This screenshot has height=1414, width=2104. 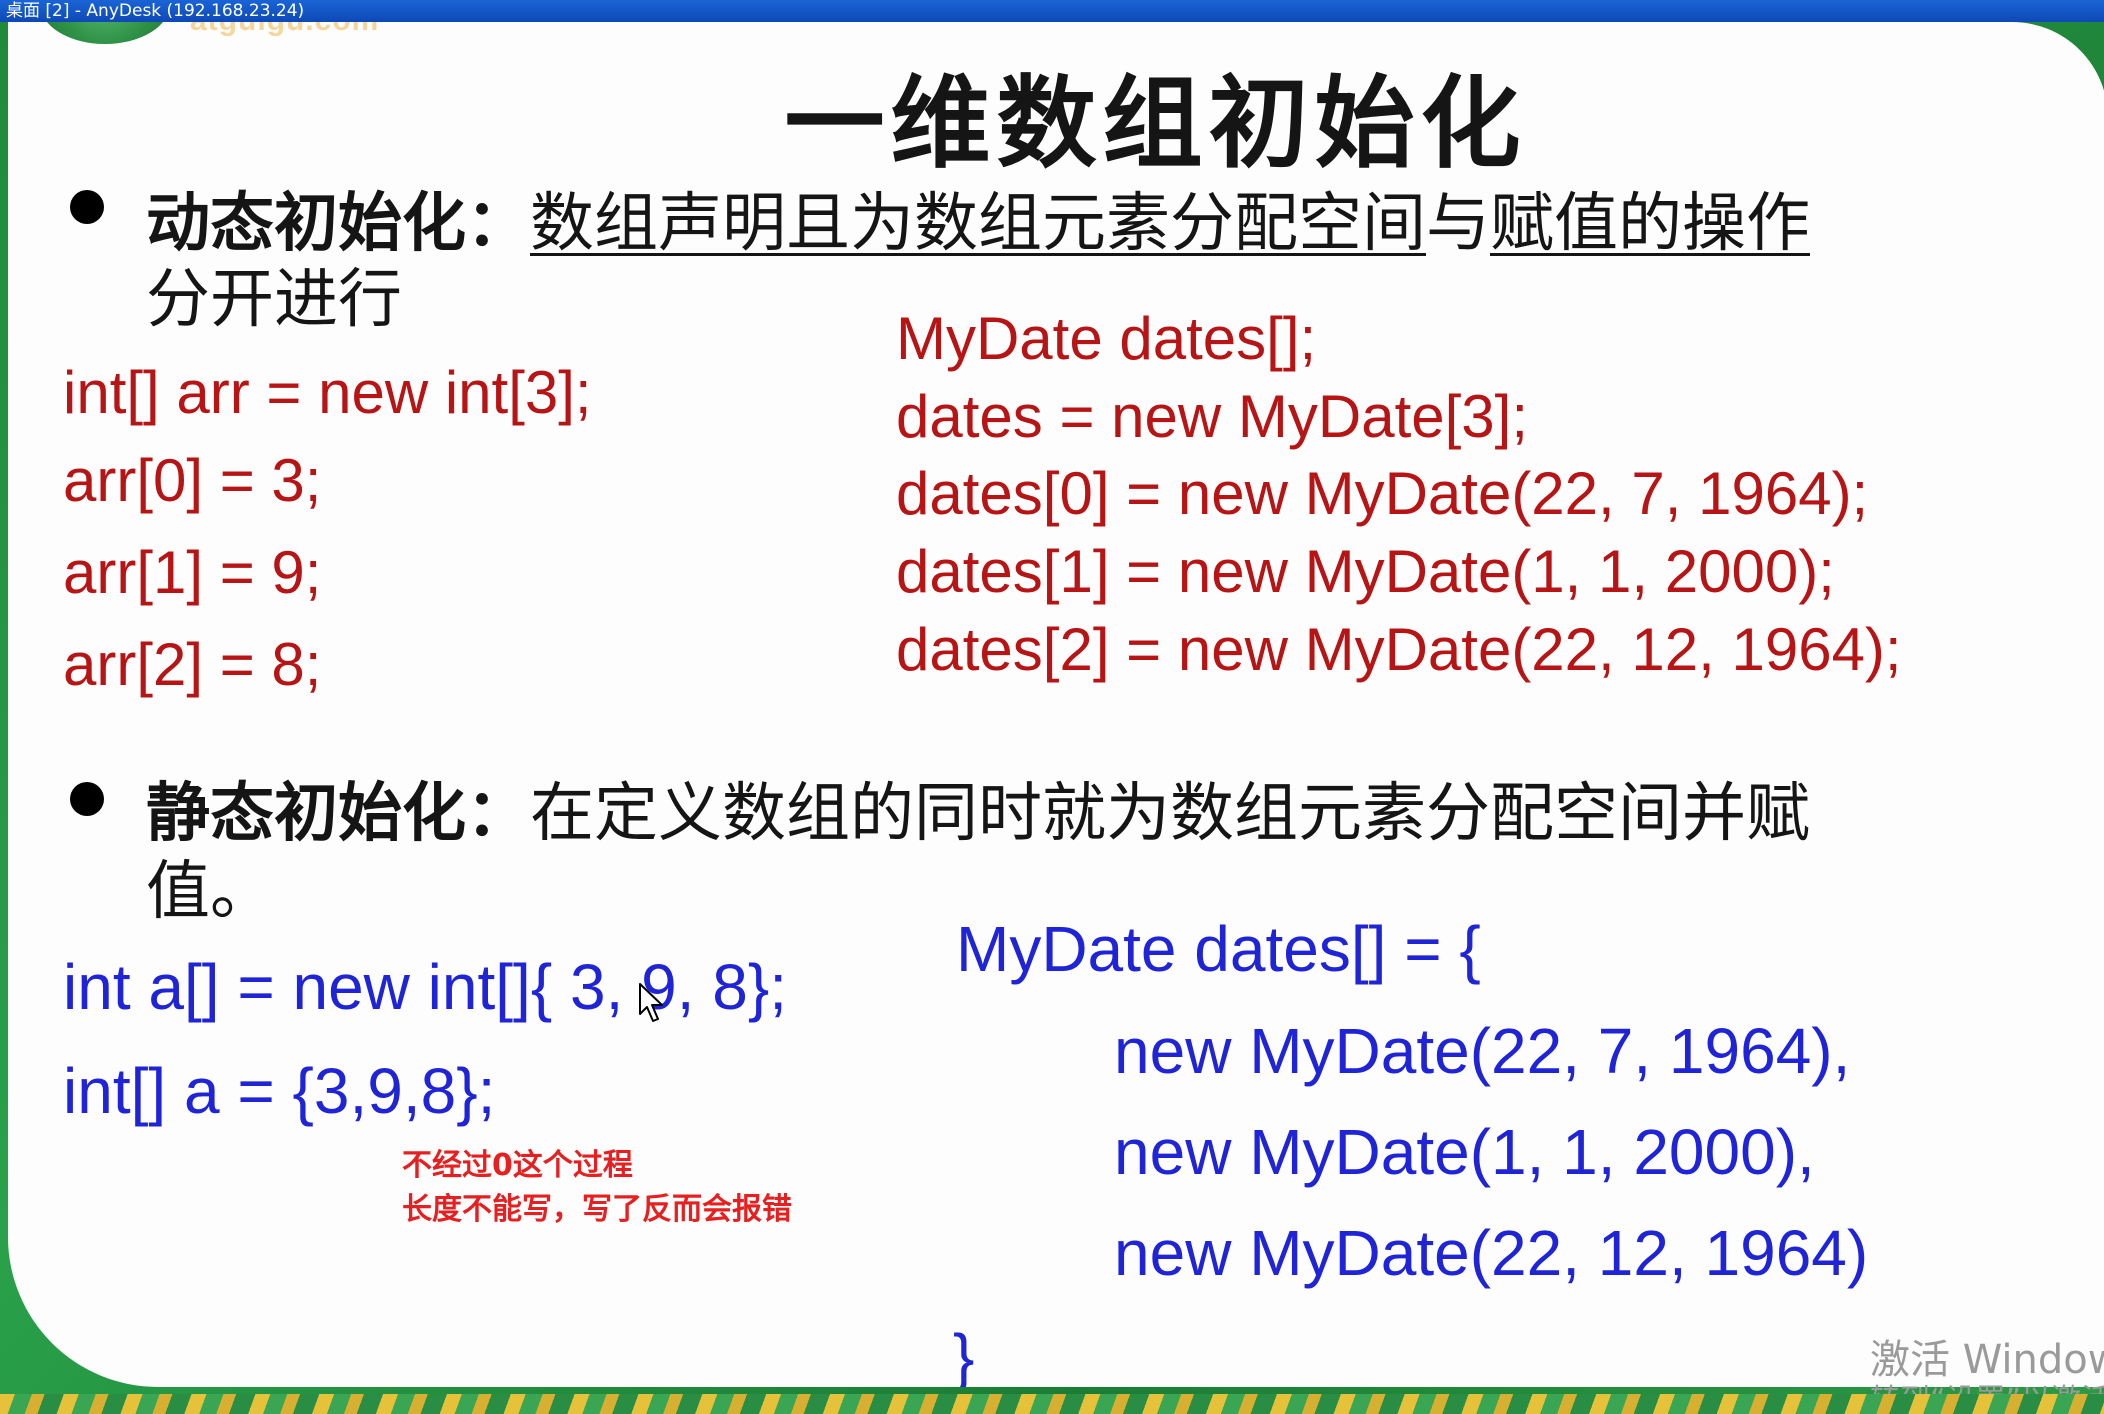 I want to click on window-titlebar: 桌面 [2] - AnyDesk (192.168.23.24), so click(x=1052, y=11).